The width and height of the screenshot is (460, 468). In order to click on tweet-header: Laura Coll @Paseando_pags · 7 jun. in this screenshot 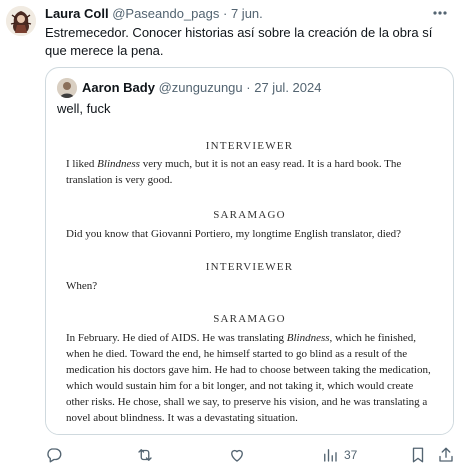, I will do `click(154, 14)`.